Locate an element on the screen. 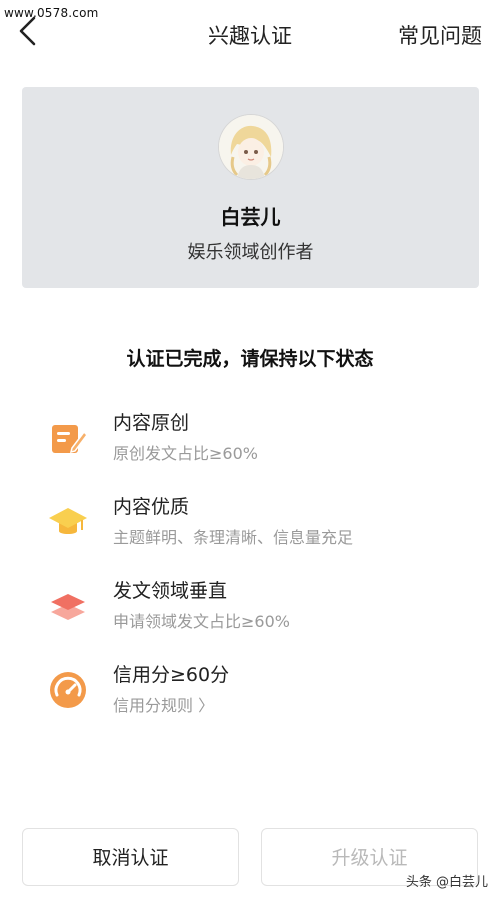 Image resolution: width=500 pixels, height=898 pixels. requirement-credit: 信用分≥60分 信用分规则 〉 is located at coordinates (250, 695).